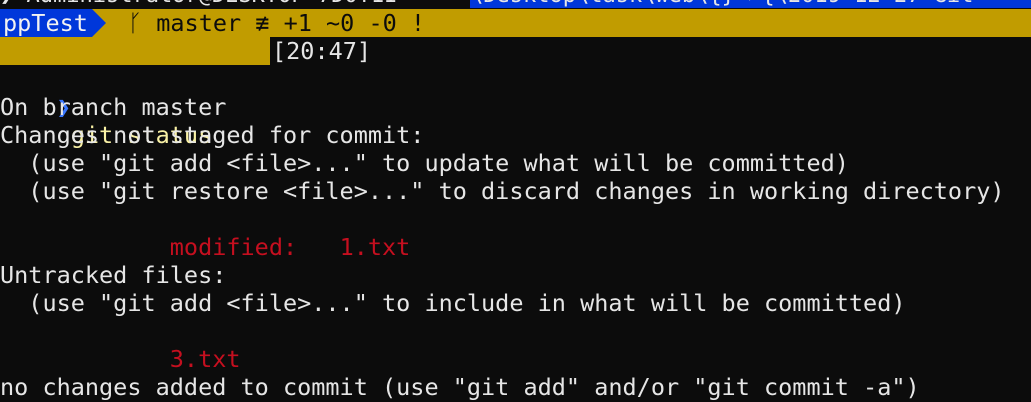  Describe the element at coordinates (113, 359) in the screenshot. I see `untracked-indent` at that location.